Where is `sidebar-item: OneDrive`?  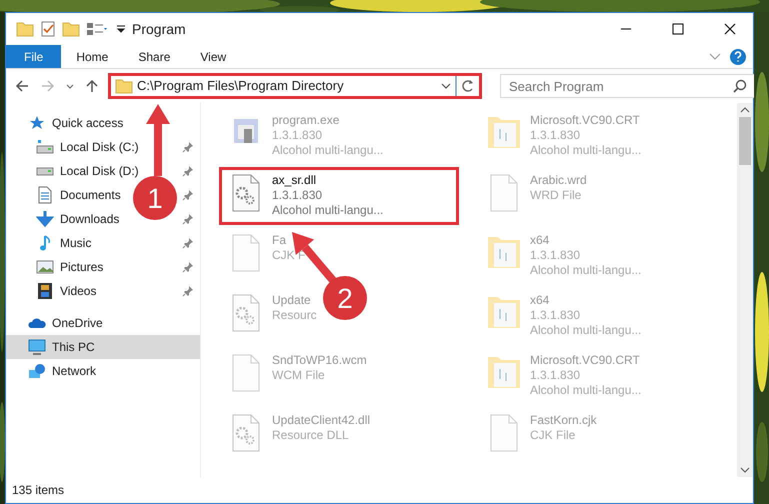
sidebar-item: OneDrive is located at coordinates (77, 323).